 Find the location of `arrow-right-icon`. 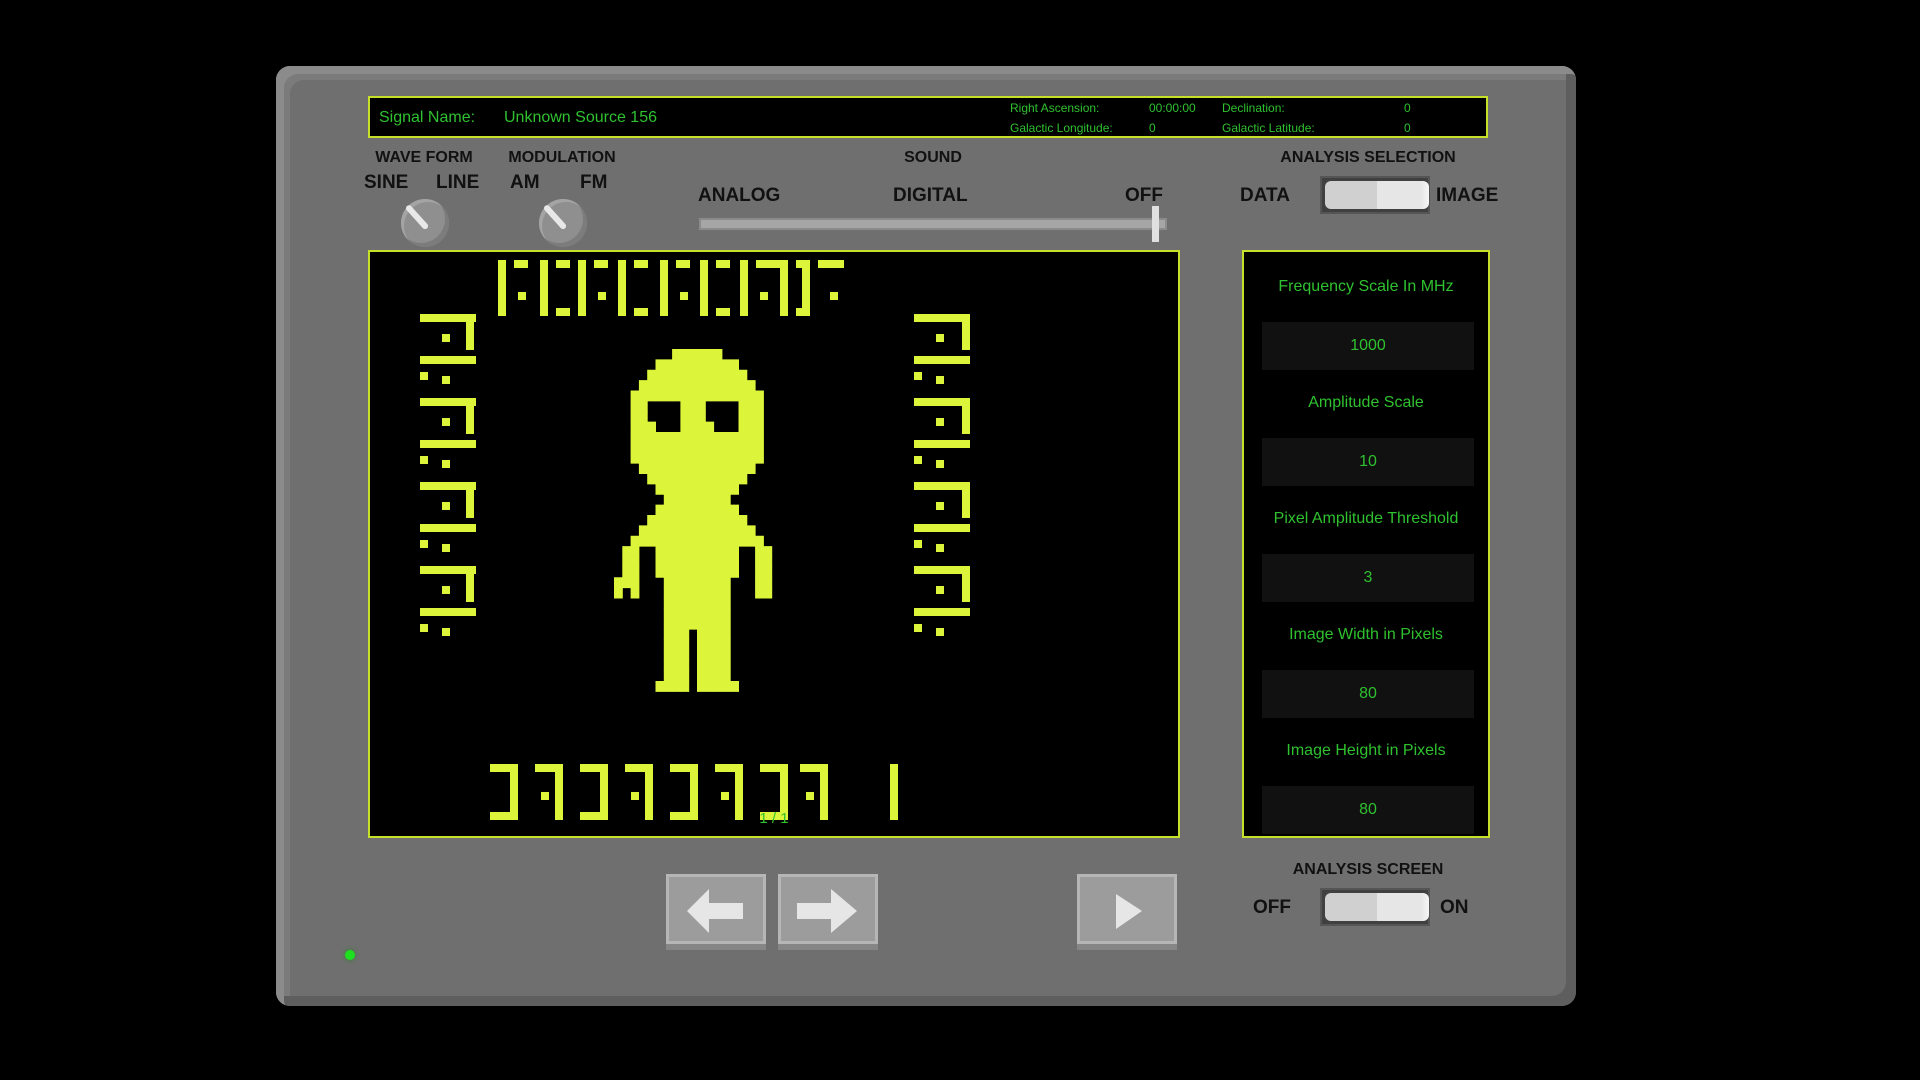

arrow-right-icon is located at coordinates (827, 911).